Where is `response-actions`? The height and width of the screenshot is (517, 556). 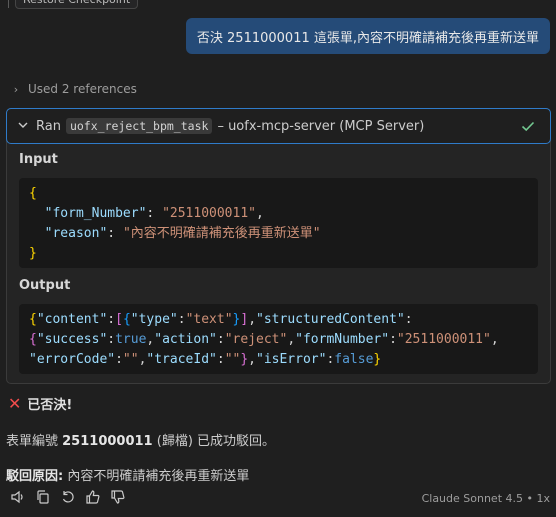 response-actions is located at coordinates (72, 497).